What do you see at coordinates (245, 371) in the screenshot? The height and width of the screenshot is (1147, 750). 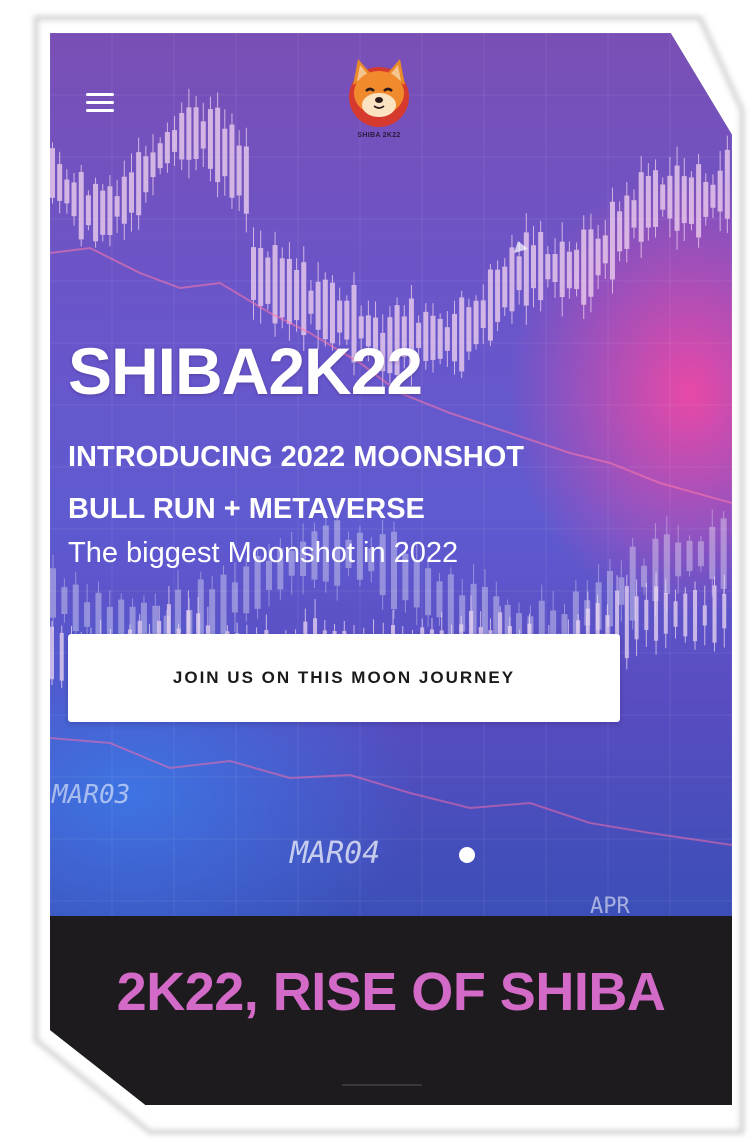 I see `hero-title: SHIBA2K22` at bounding box center [245, 371].